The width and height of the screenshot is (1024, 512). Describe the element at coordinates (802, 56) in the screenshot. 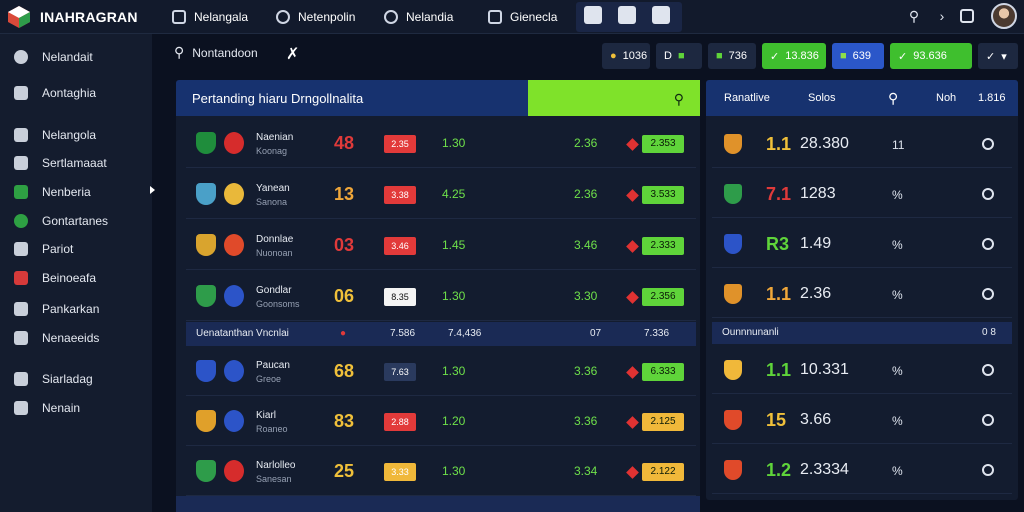

I see `chip-text: 13.836` at that location.